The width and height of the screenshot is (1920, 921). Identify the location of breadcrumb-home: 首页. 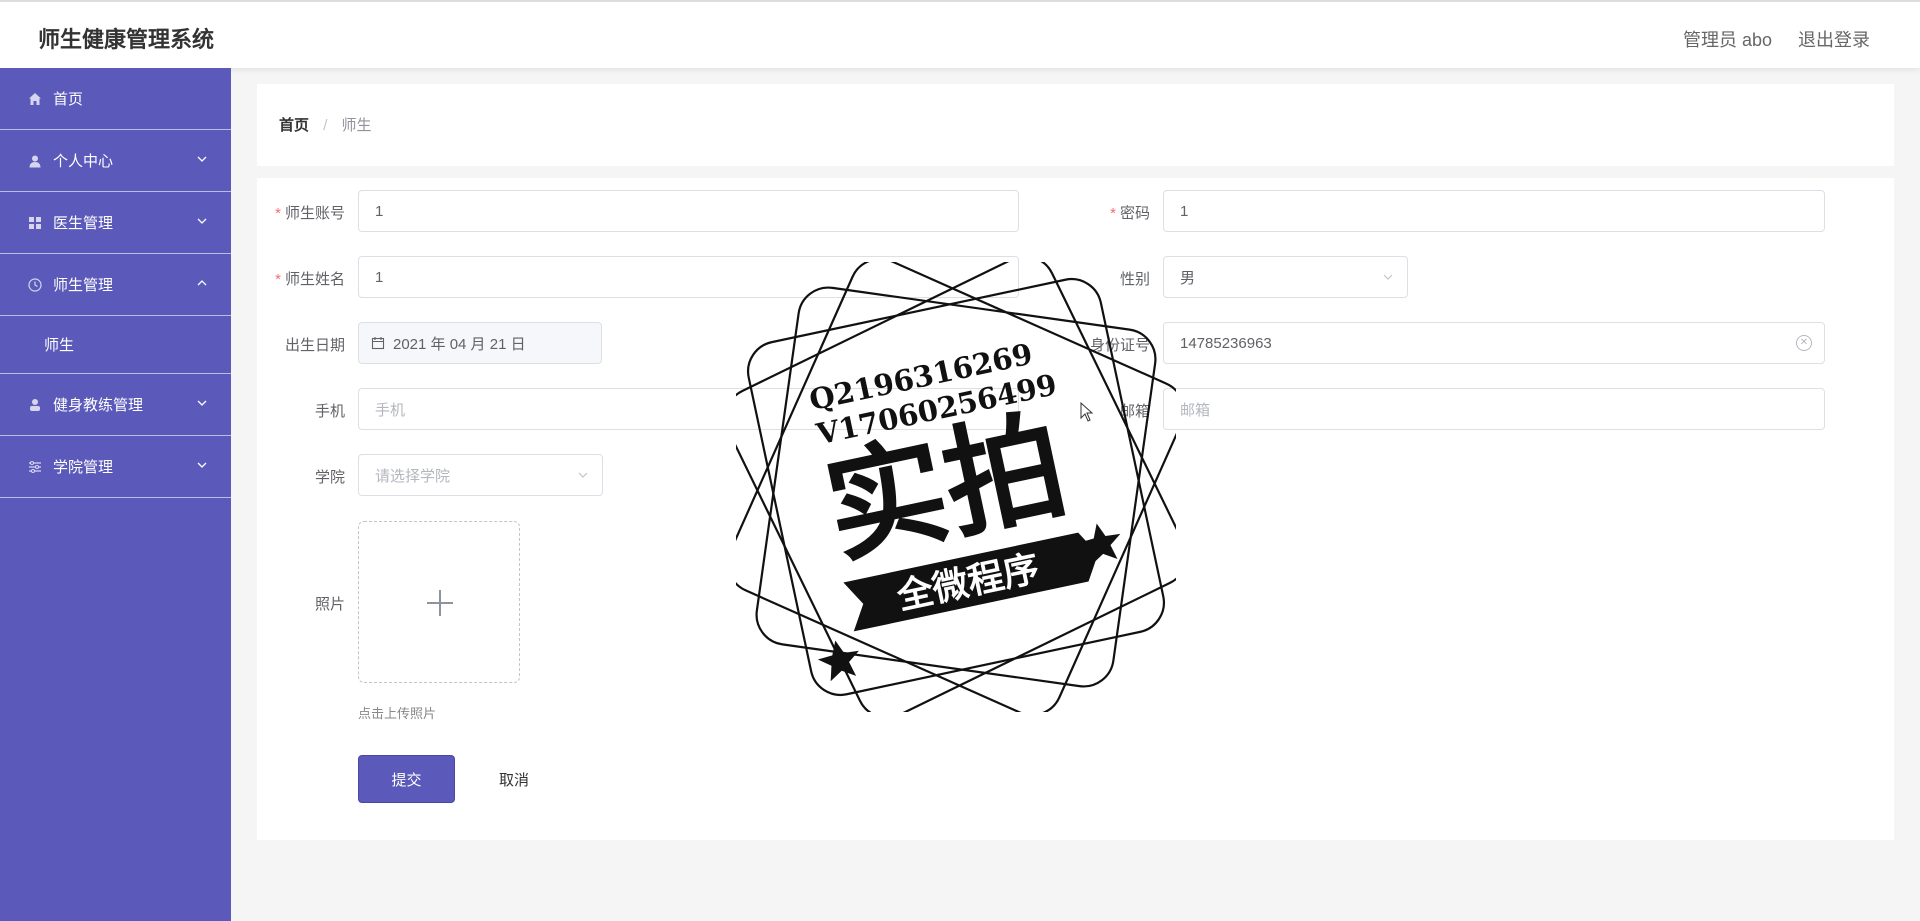
(294, 125).